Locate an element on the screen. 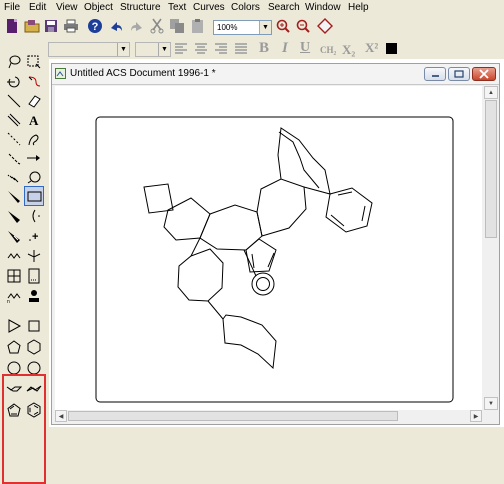  double-bond-tool is located at coordinates (14, 120).